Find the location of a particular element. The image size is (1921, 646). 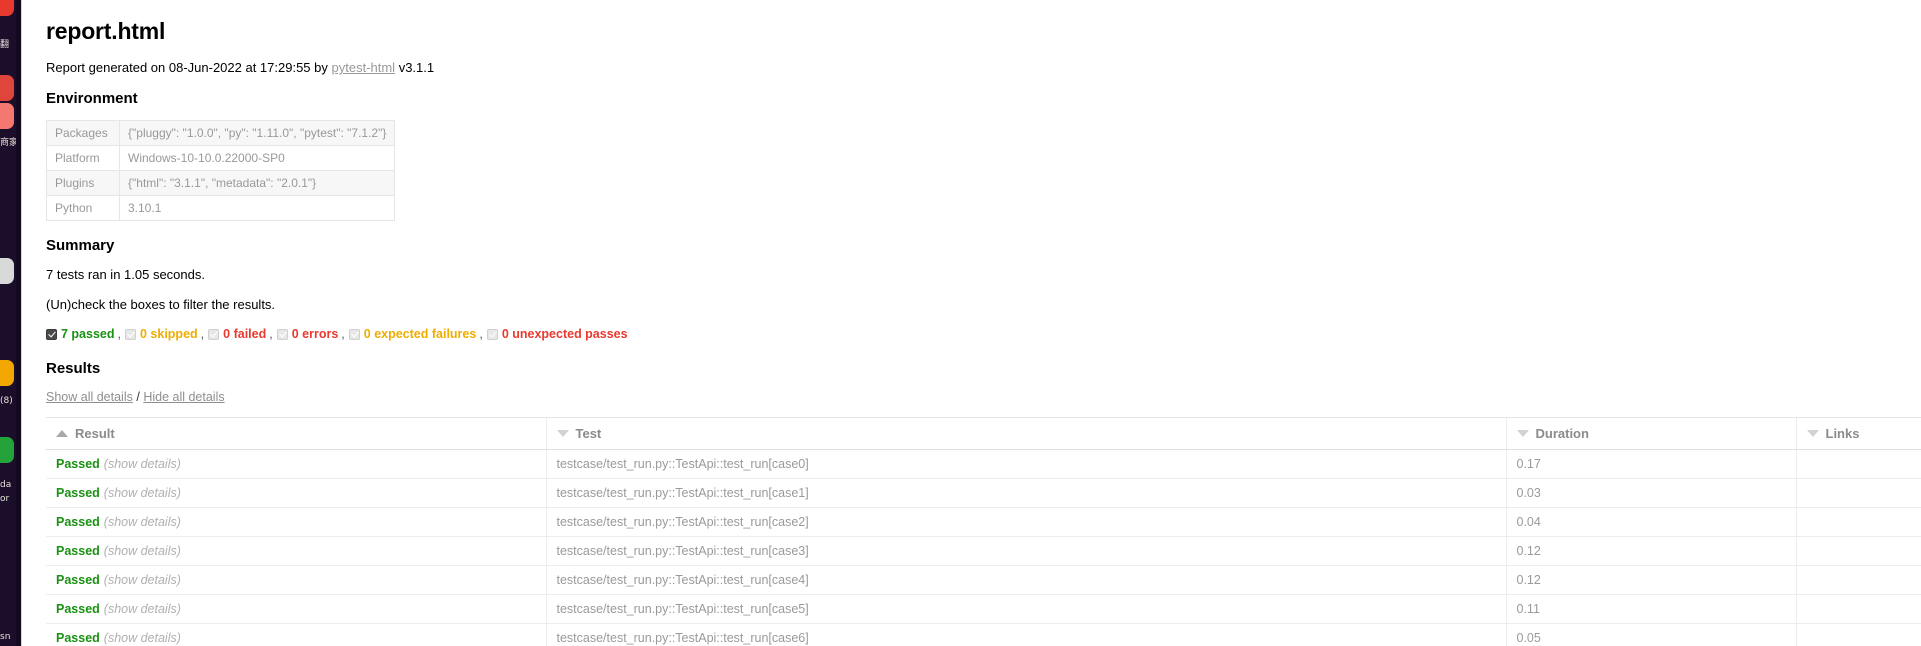

os-dock-sidebar: 翻商家 (8) da or sn is located at coordinates (8, 323).